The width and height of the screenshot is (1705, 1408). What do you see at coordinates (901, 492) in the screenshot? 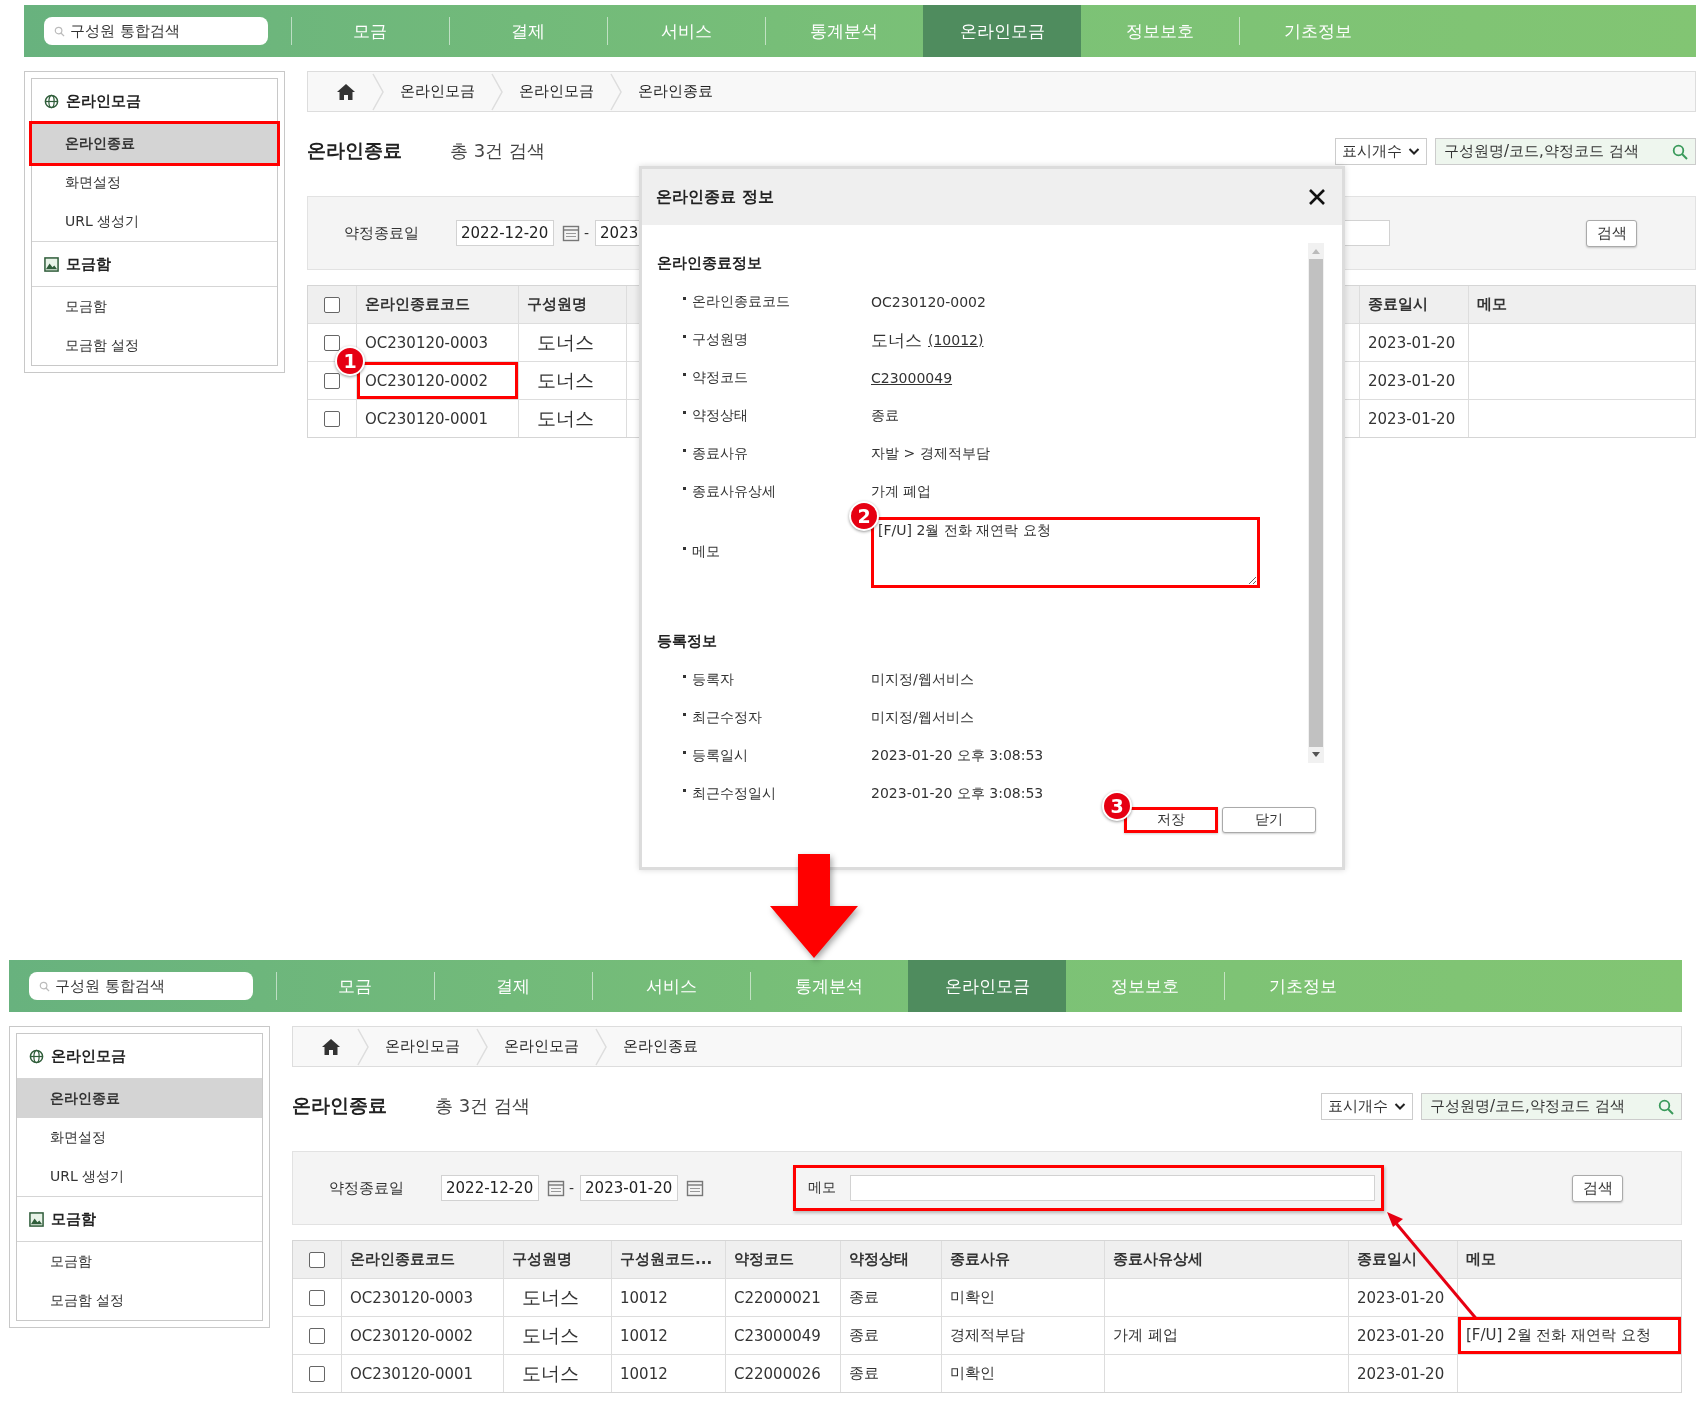
I see `field-value: 가계 폐업` at bounding box center [901, 492].